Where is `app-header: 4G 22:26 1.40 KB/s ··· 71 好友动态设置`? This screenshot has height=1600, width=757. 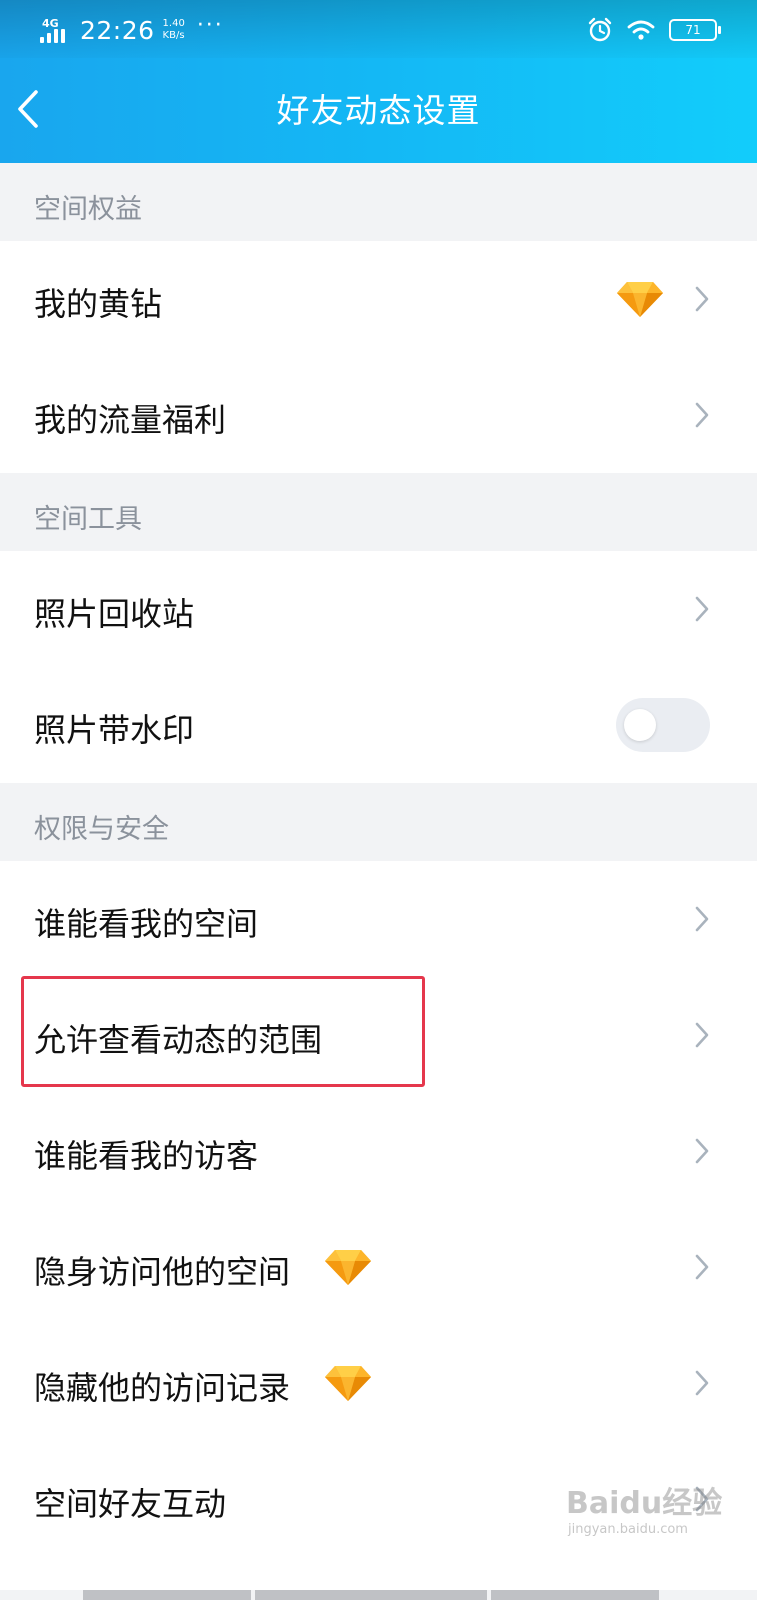 app-header: 4G 22:26 1.40 KB/s ··· 71 好友动态设置 is located at coordinates (378, 81).